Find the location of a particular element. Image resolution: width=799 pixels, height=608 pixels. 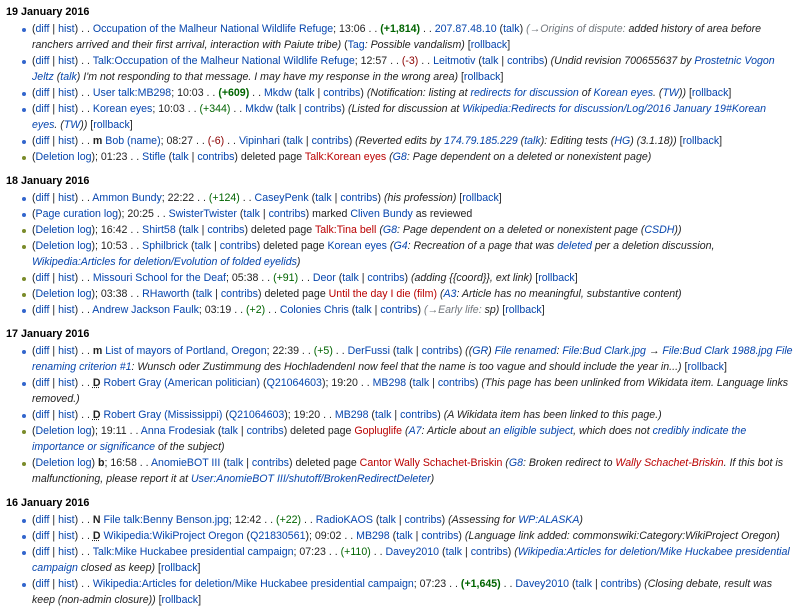

cliven-bundy-link: Cliven Bundy is located at coordinates (381, 214).